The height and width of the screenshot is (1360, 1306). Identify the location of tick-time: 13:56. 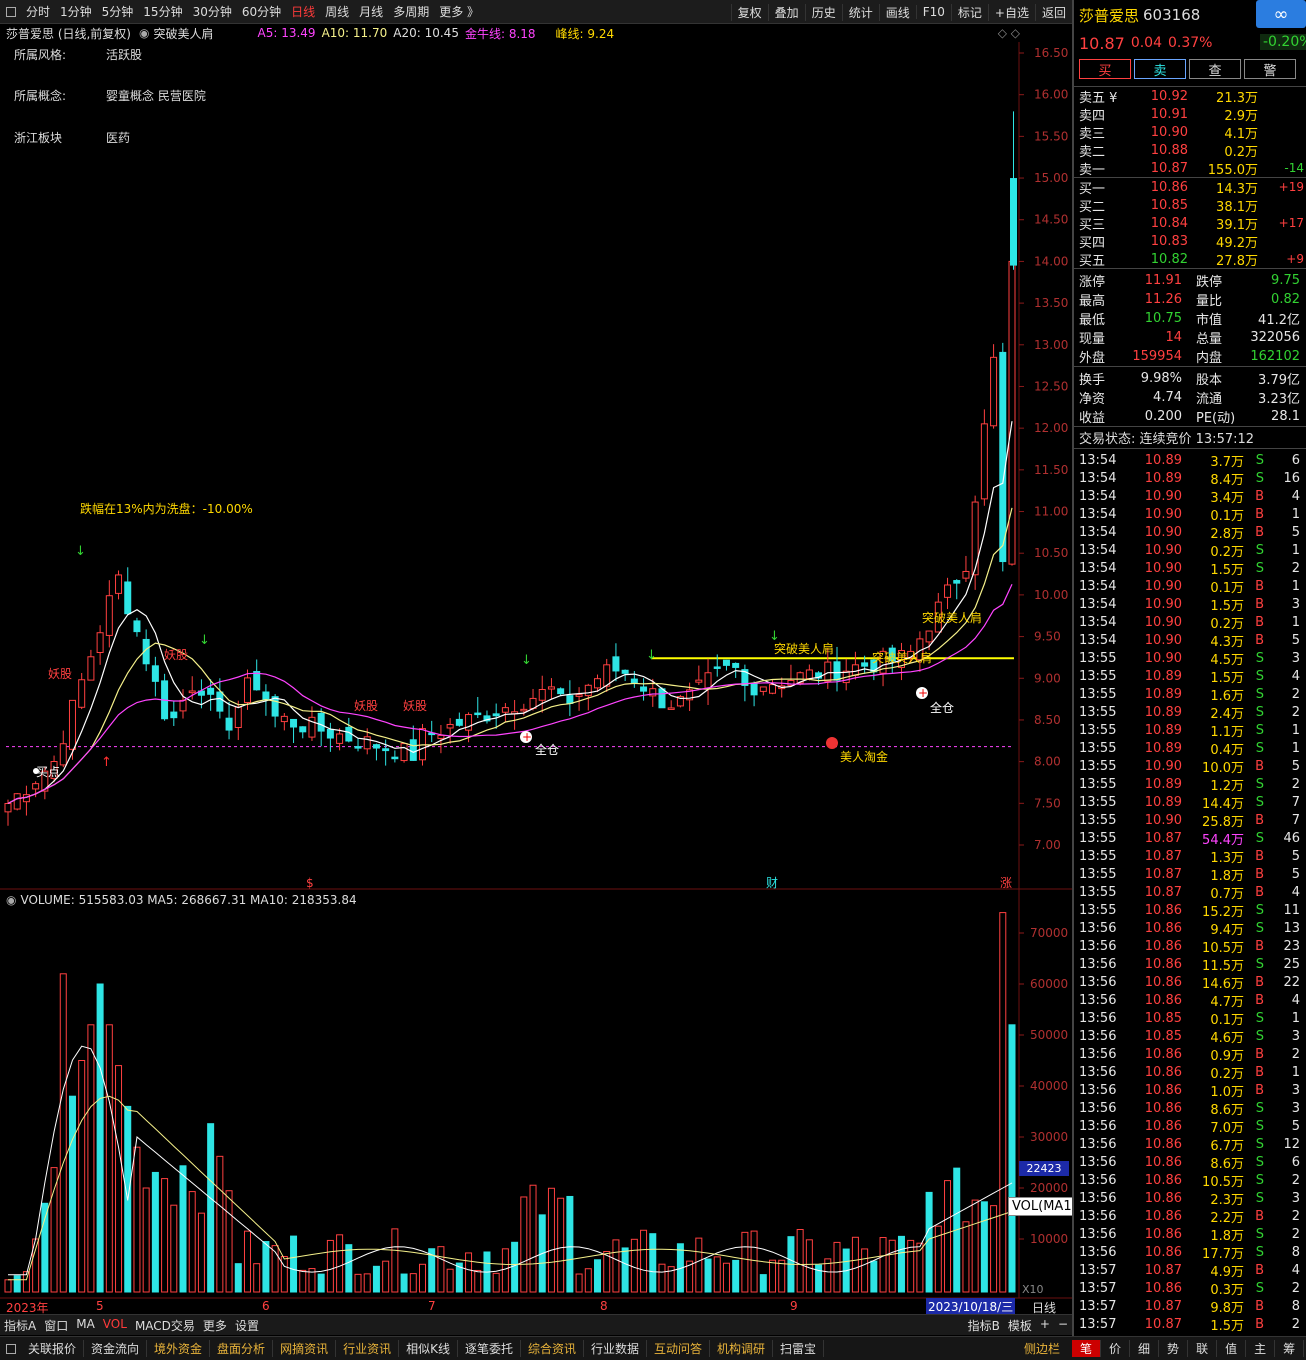
(1098, 1054).